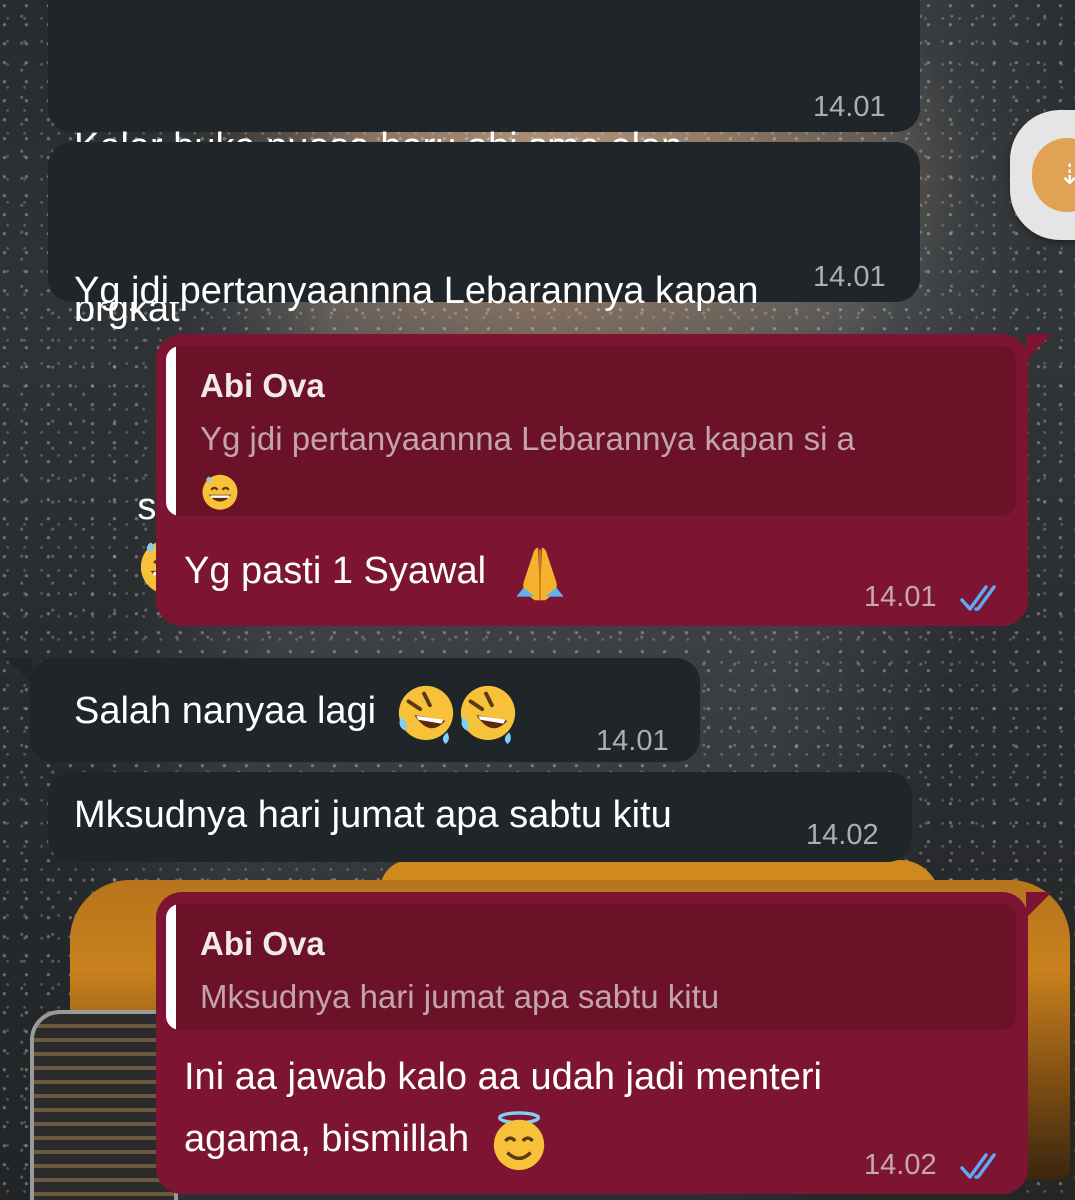 This screenshot has width=1075, height=1200. I want to click on arrow-icon: ⇣, so click(1053, 175).